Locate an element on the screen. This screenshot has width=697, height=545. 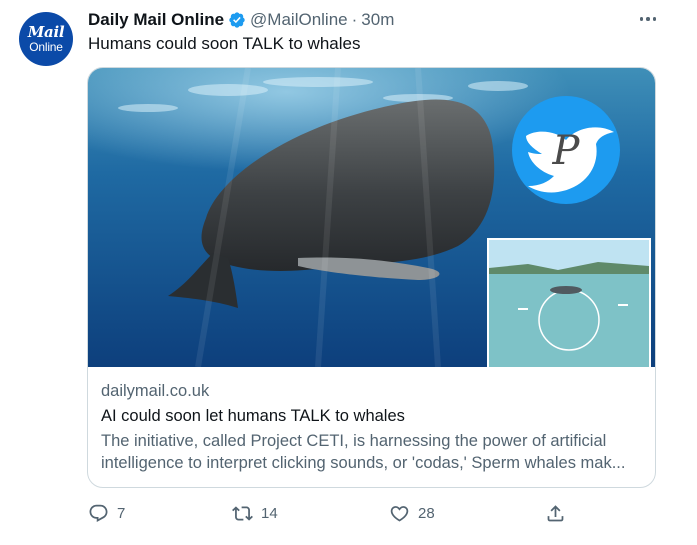
like-count: 28 is located at coordinates (426, 513).